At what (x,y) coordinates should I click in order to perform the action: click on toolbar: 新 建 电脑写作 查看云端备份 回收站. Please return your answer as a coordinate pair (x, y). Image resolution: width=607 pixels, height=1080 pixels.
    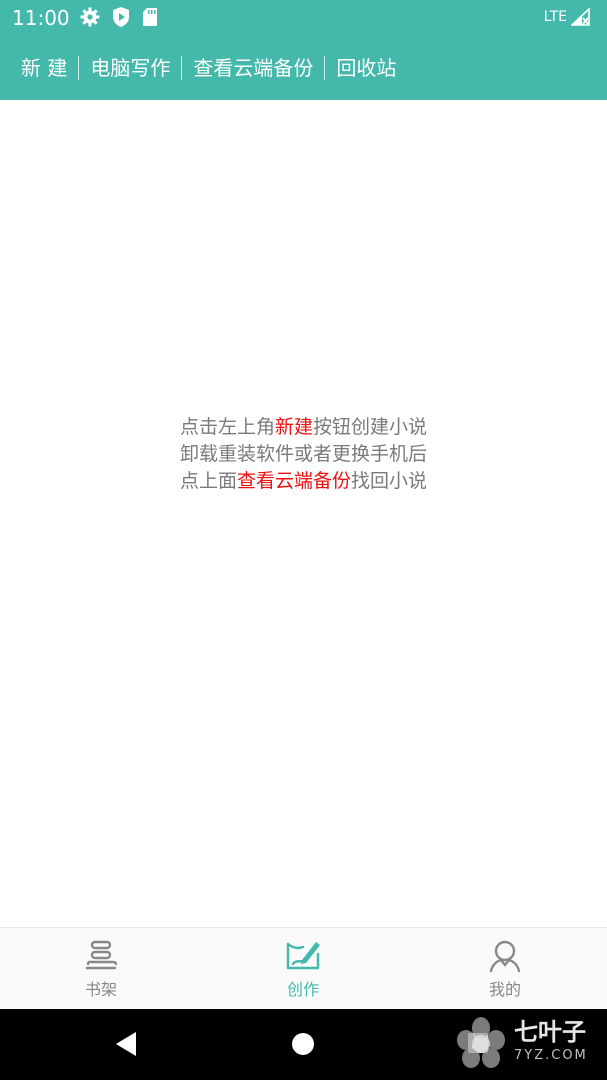
    Looking at the image, I should click on (303, 68).